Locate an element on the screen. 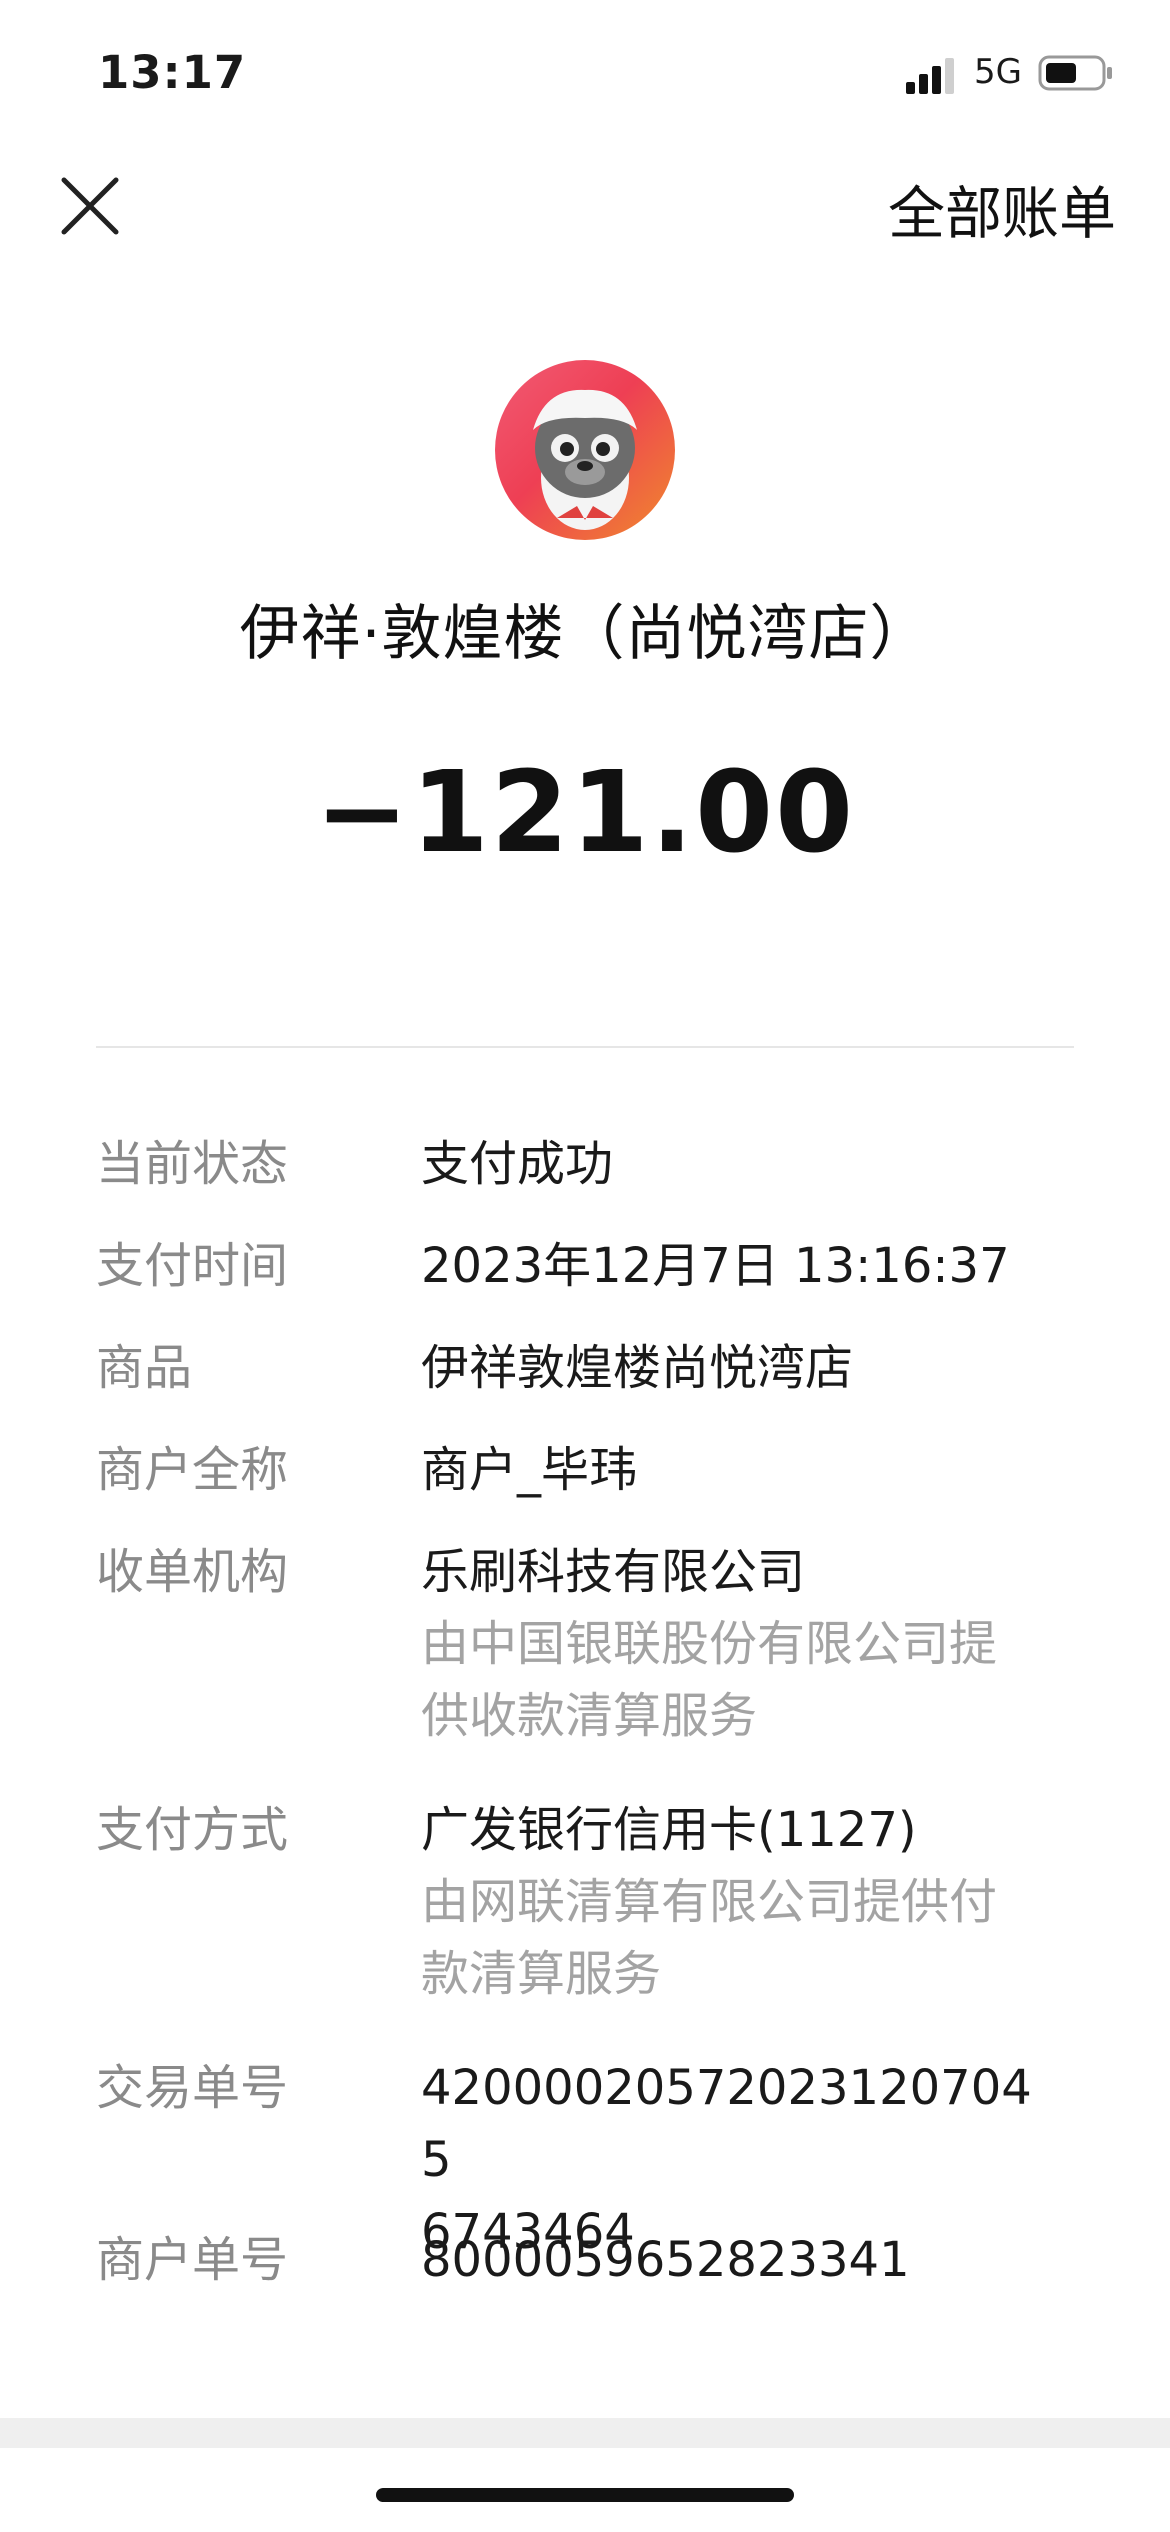 The width and height of the screenshot is (1170, 2532). detail-row-pay-method: 支付方式 广发银行信用卡(1127) 由网联清算有限公司提供付 款清算服务 is located at coordinates (586, 1923).